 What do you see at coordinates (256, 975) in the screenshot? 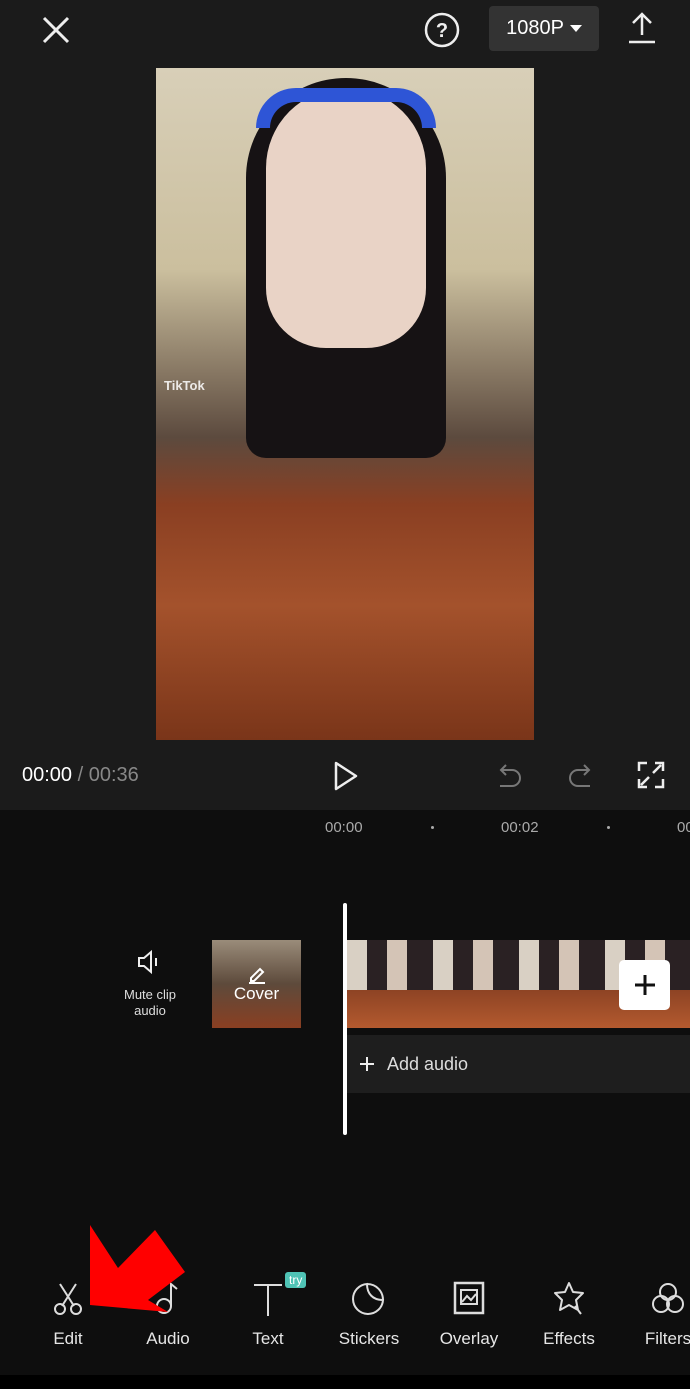
I see `edit-pencil-icon` at bounding box center [256, 975].